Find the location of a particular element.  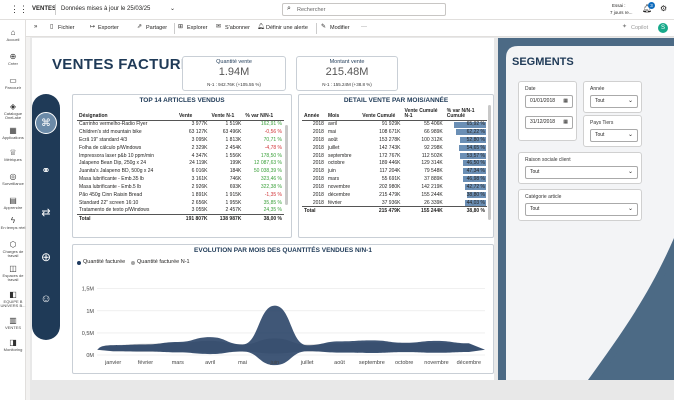

rail-item-5: ♕ Métriques is located at coordinates (13, 155).